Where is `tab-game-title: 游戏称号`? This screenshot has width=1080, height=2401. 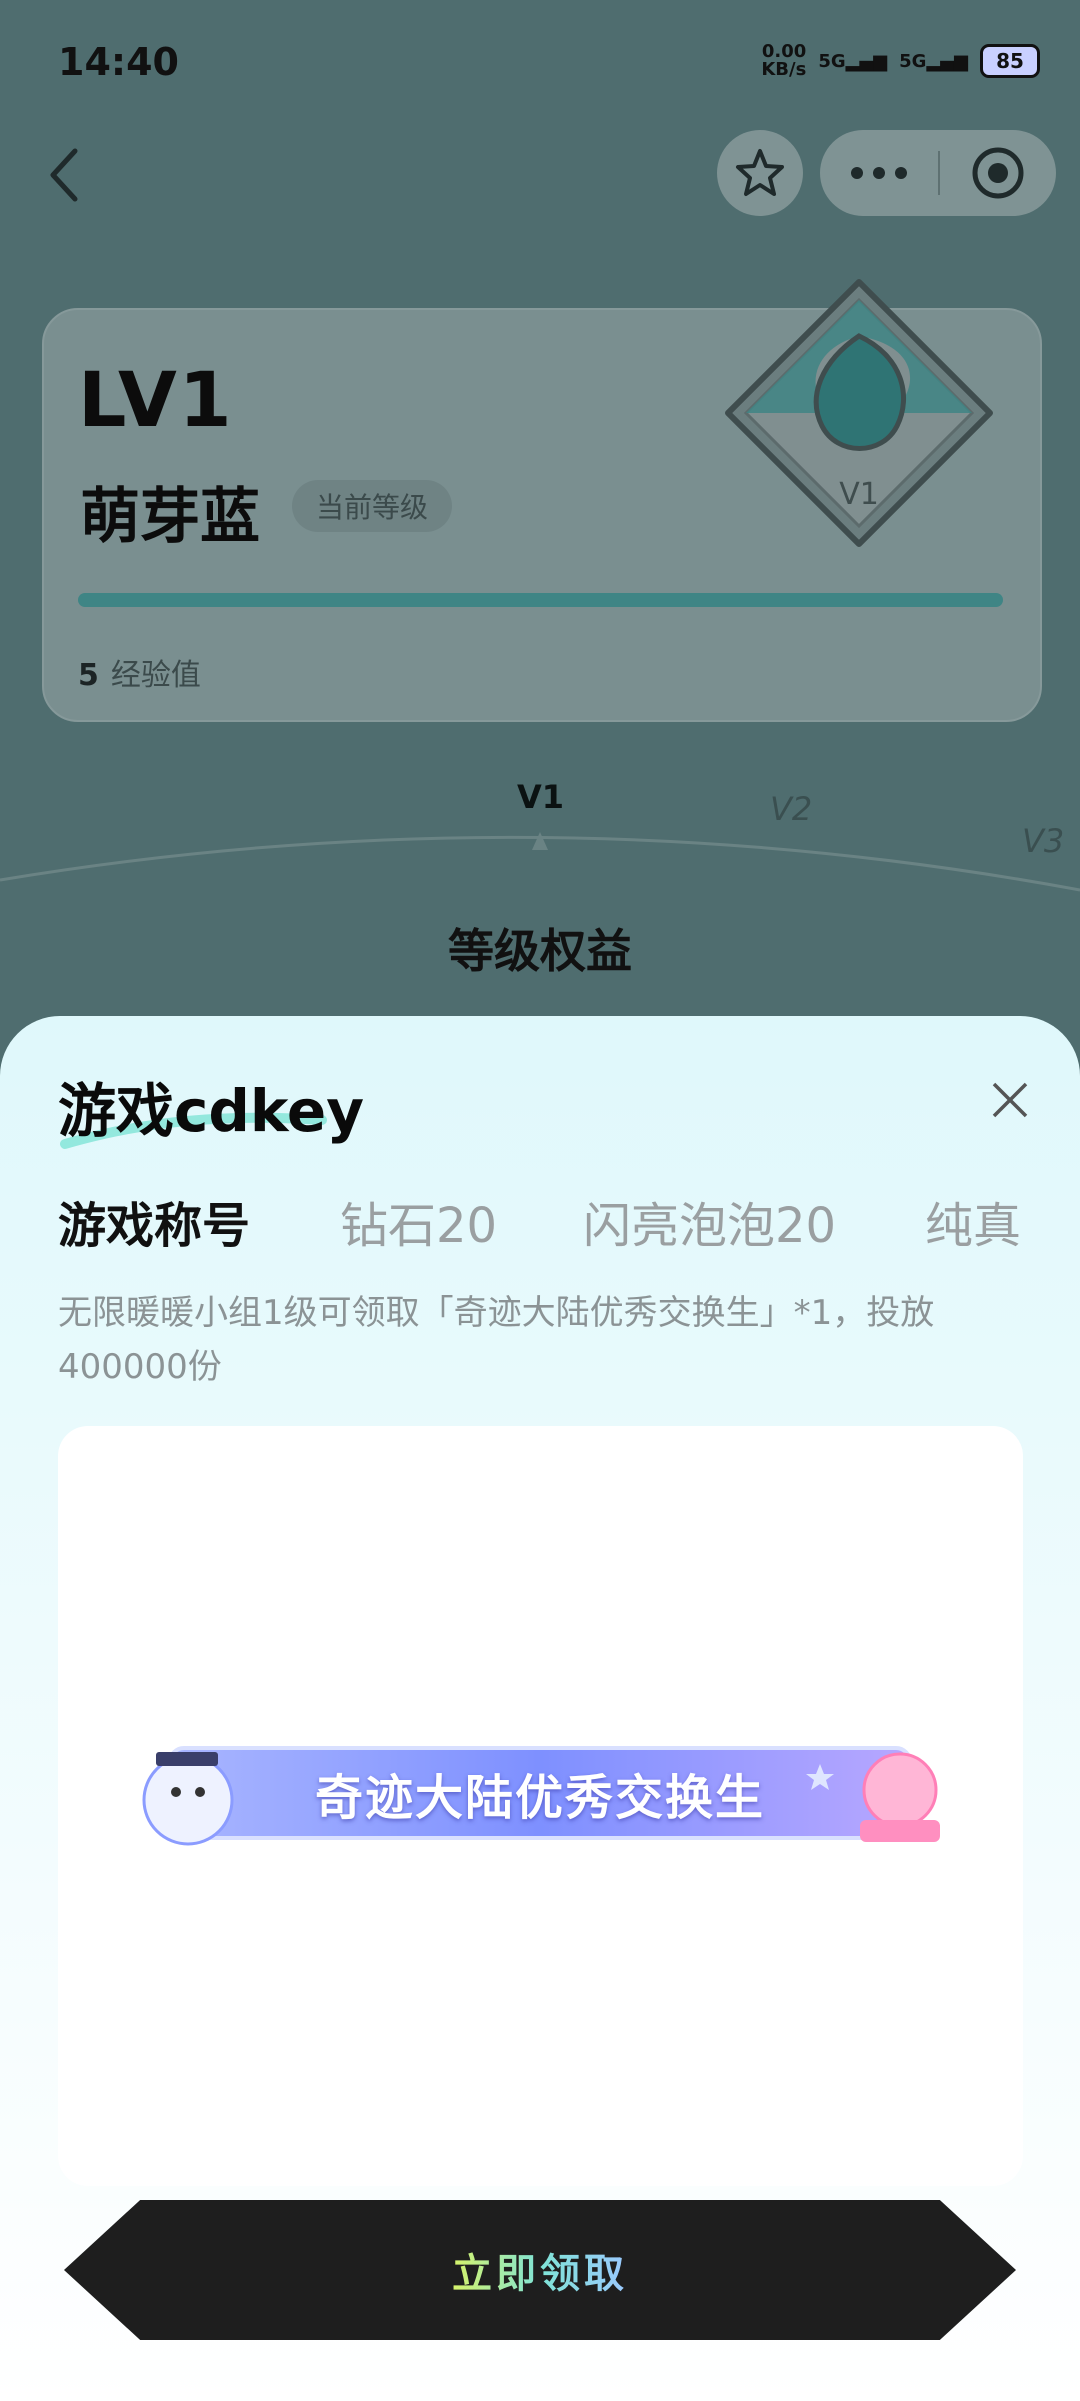 tab-game-title: 游戏称号 is located at coordinates (154, 1221).